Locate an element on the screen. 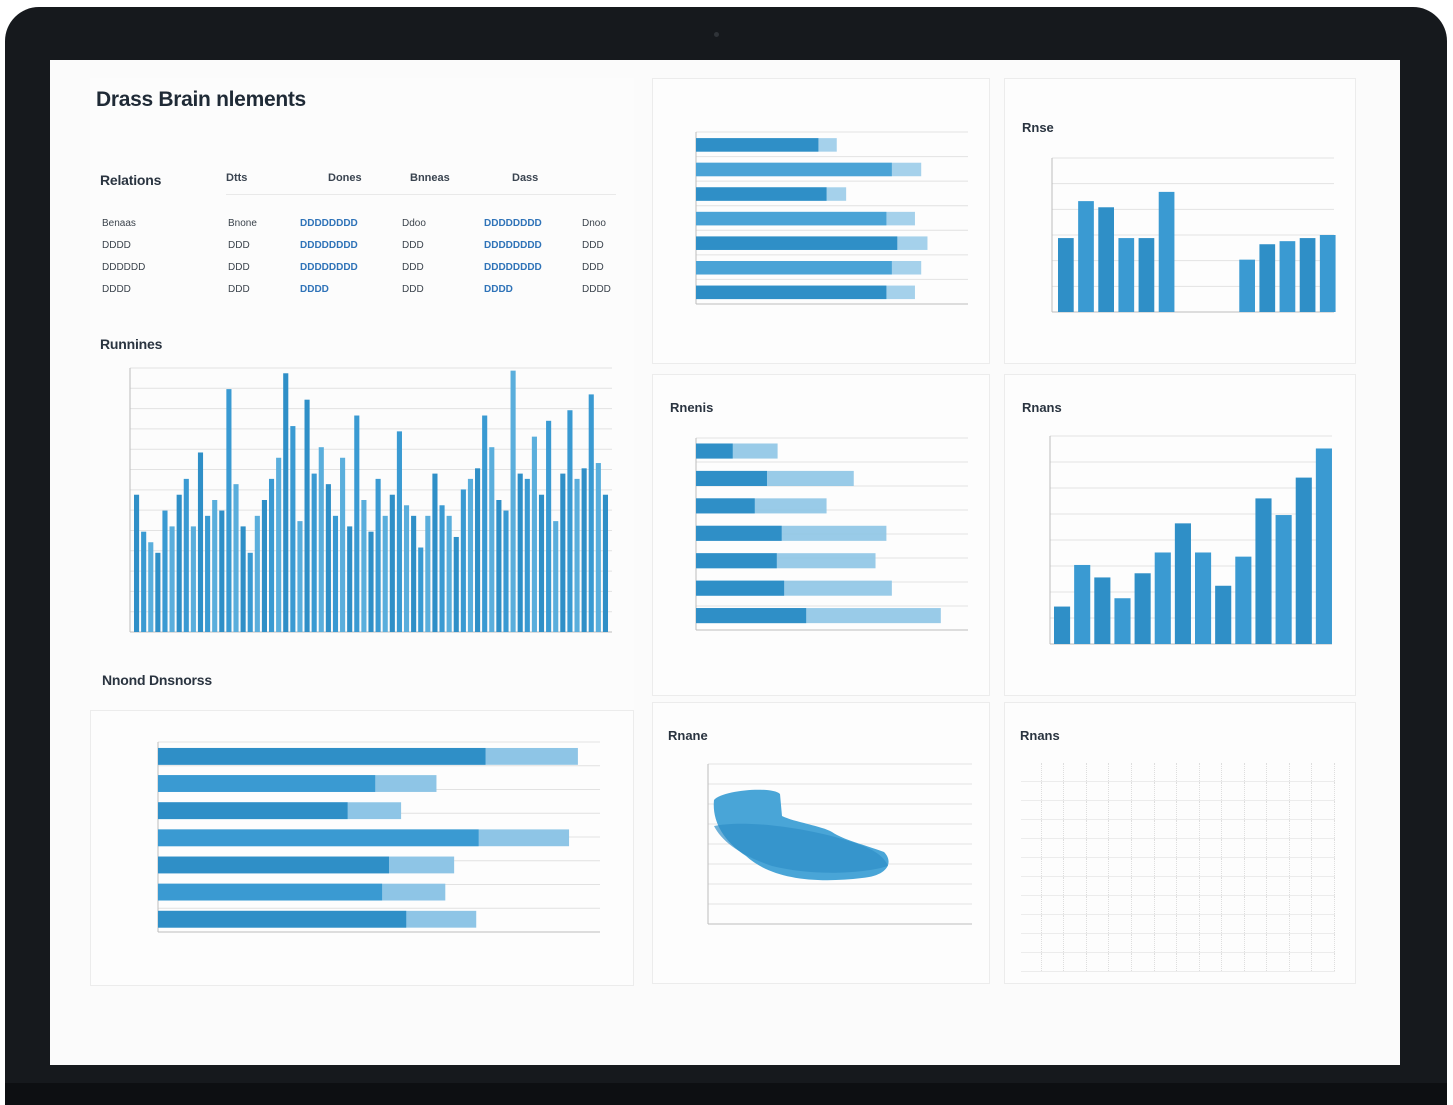 This screenshot has width=1453, height=1105. table-row: DDDDDD DDD DDDDDDDD DDD DDDDDDDD DDD is located at coordinates (359, 267).